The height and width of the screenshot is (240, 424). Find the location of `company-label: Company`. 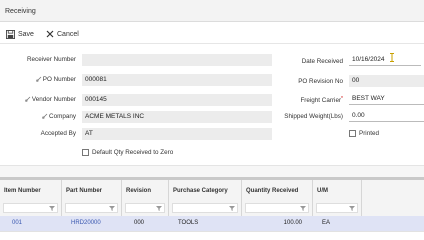

company-label: Company is located at coordinates (62, 116).